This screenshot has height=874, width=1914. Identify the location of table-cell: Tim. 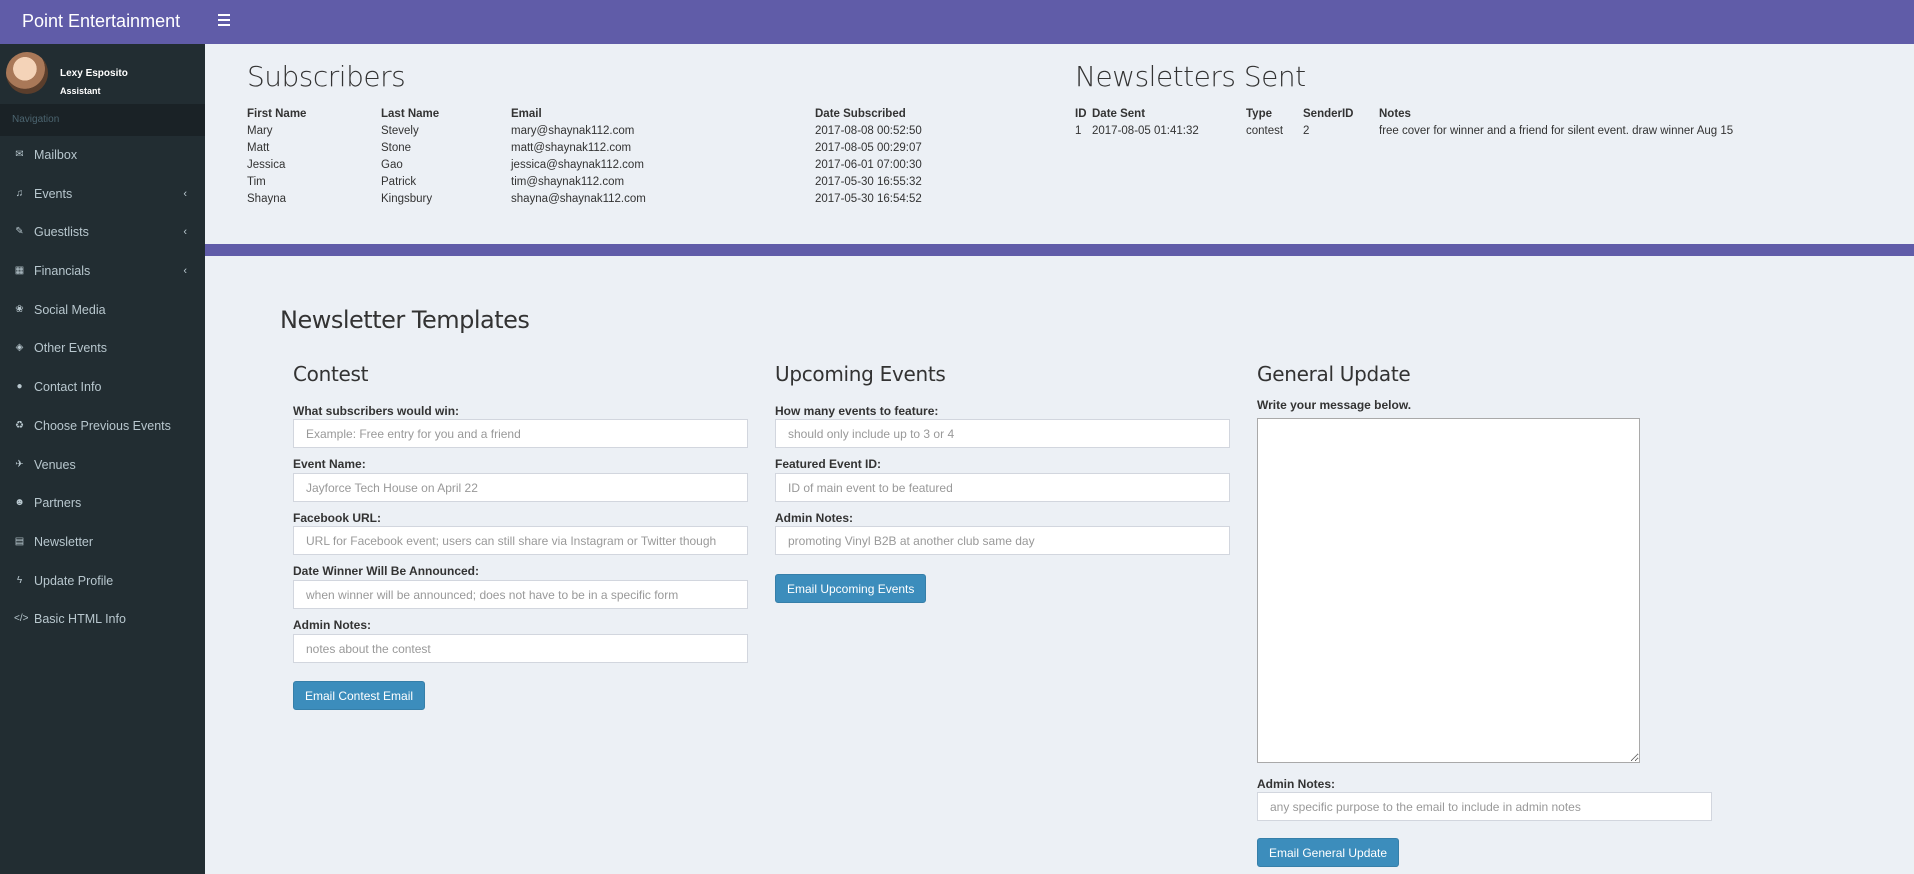
(256, 181).